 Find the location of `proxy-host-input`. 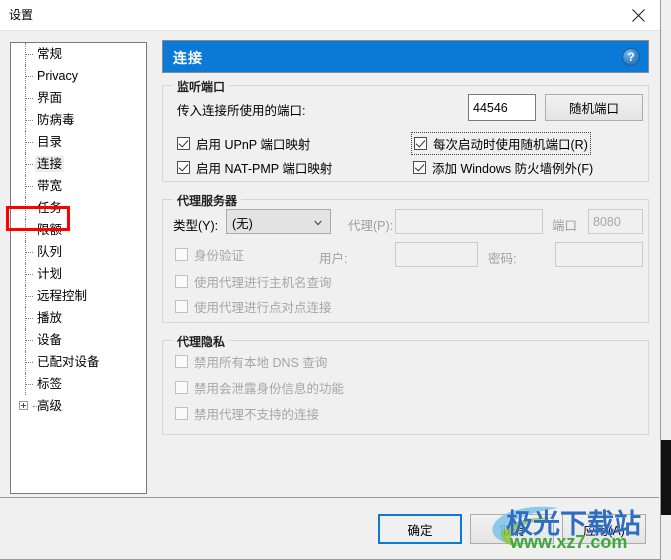

proxy-host-input is located at coordinates (469, 221).